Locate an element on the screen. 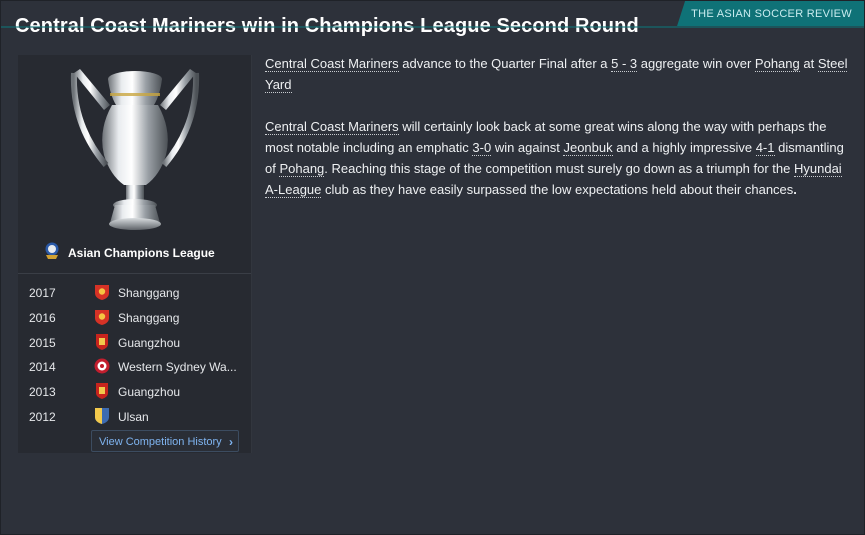 Image resolution: width=865 pixels, height=535 pixels. list-item: 2017 Shanggang is located at coordinates (134, 292).